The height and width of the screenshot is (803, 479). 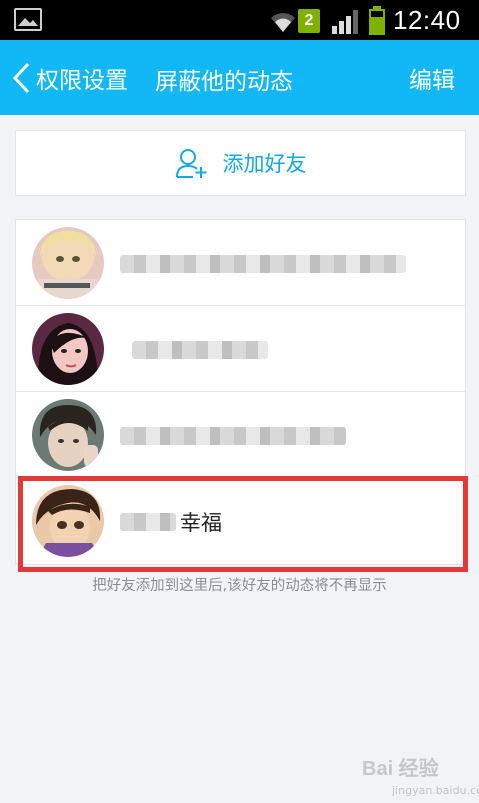 I want to click on back-button: 权限设置, so click(x=69, y=77).